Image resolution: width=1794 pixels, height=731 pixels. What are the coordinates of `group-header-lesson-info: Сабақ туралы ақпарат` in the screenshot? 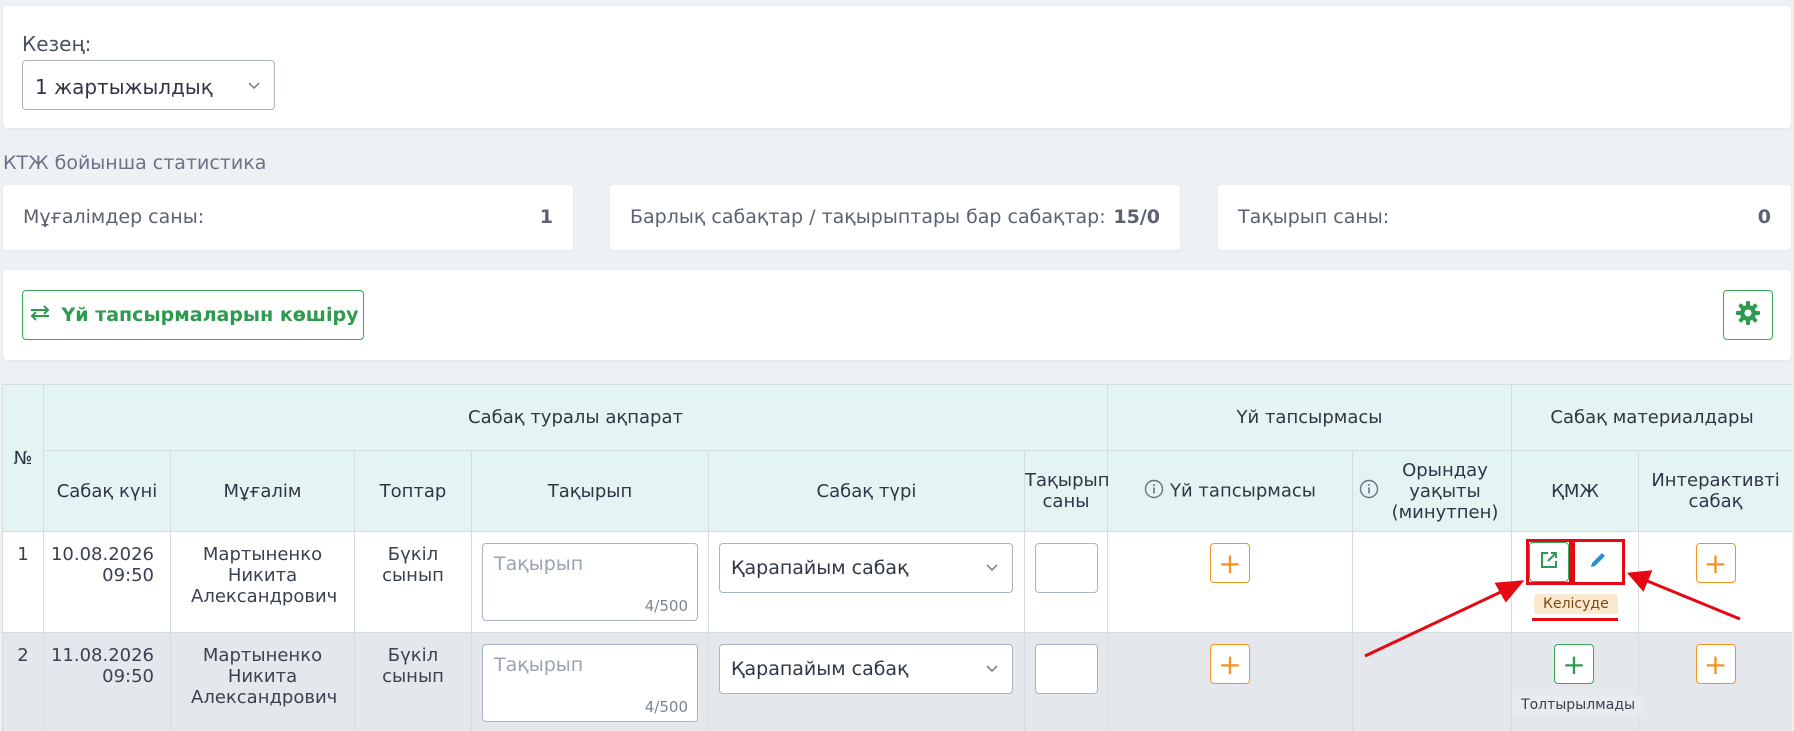 It's located at (575, 417).